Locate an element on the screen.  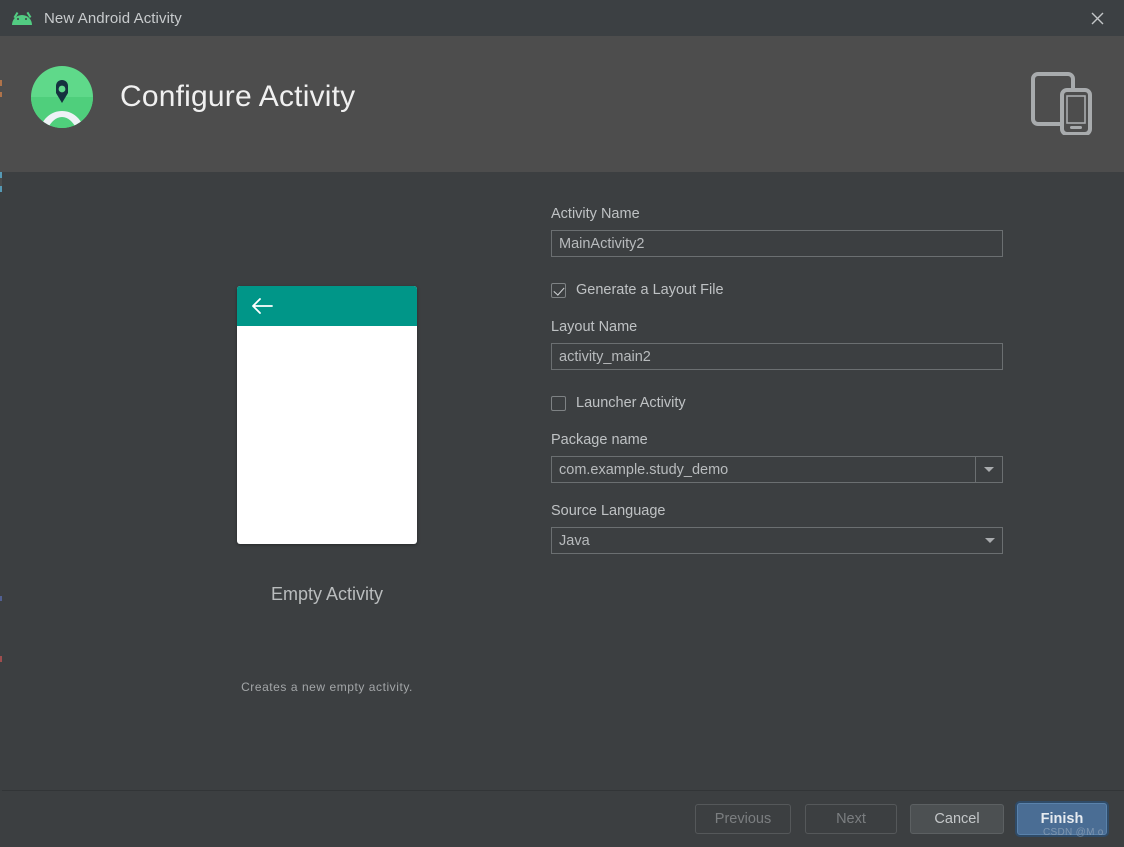
package-name-dropdown-button is located at coordinates (988, 469).